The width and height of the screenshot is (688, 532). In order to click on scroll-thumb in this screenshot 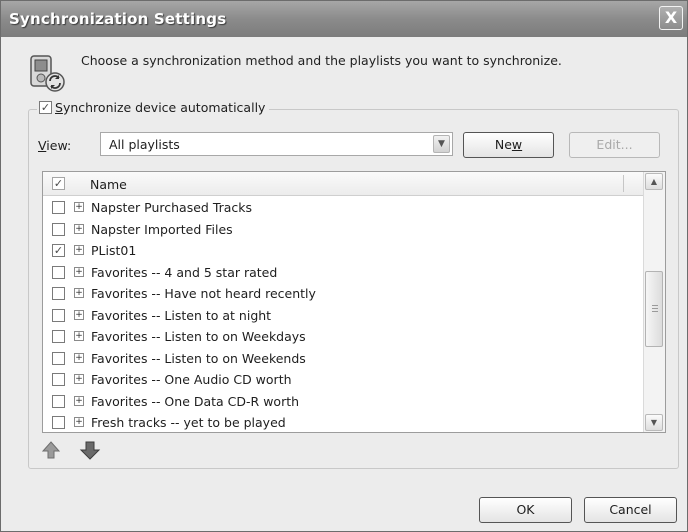, I will do `click(654, 309)`.